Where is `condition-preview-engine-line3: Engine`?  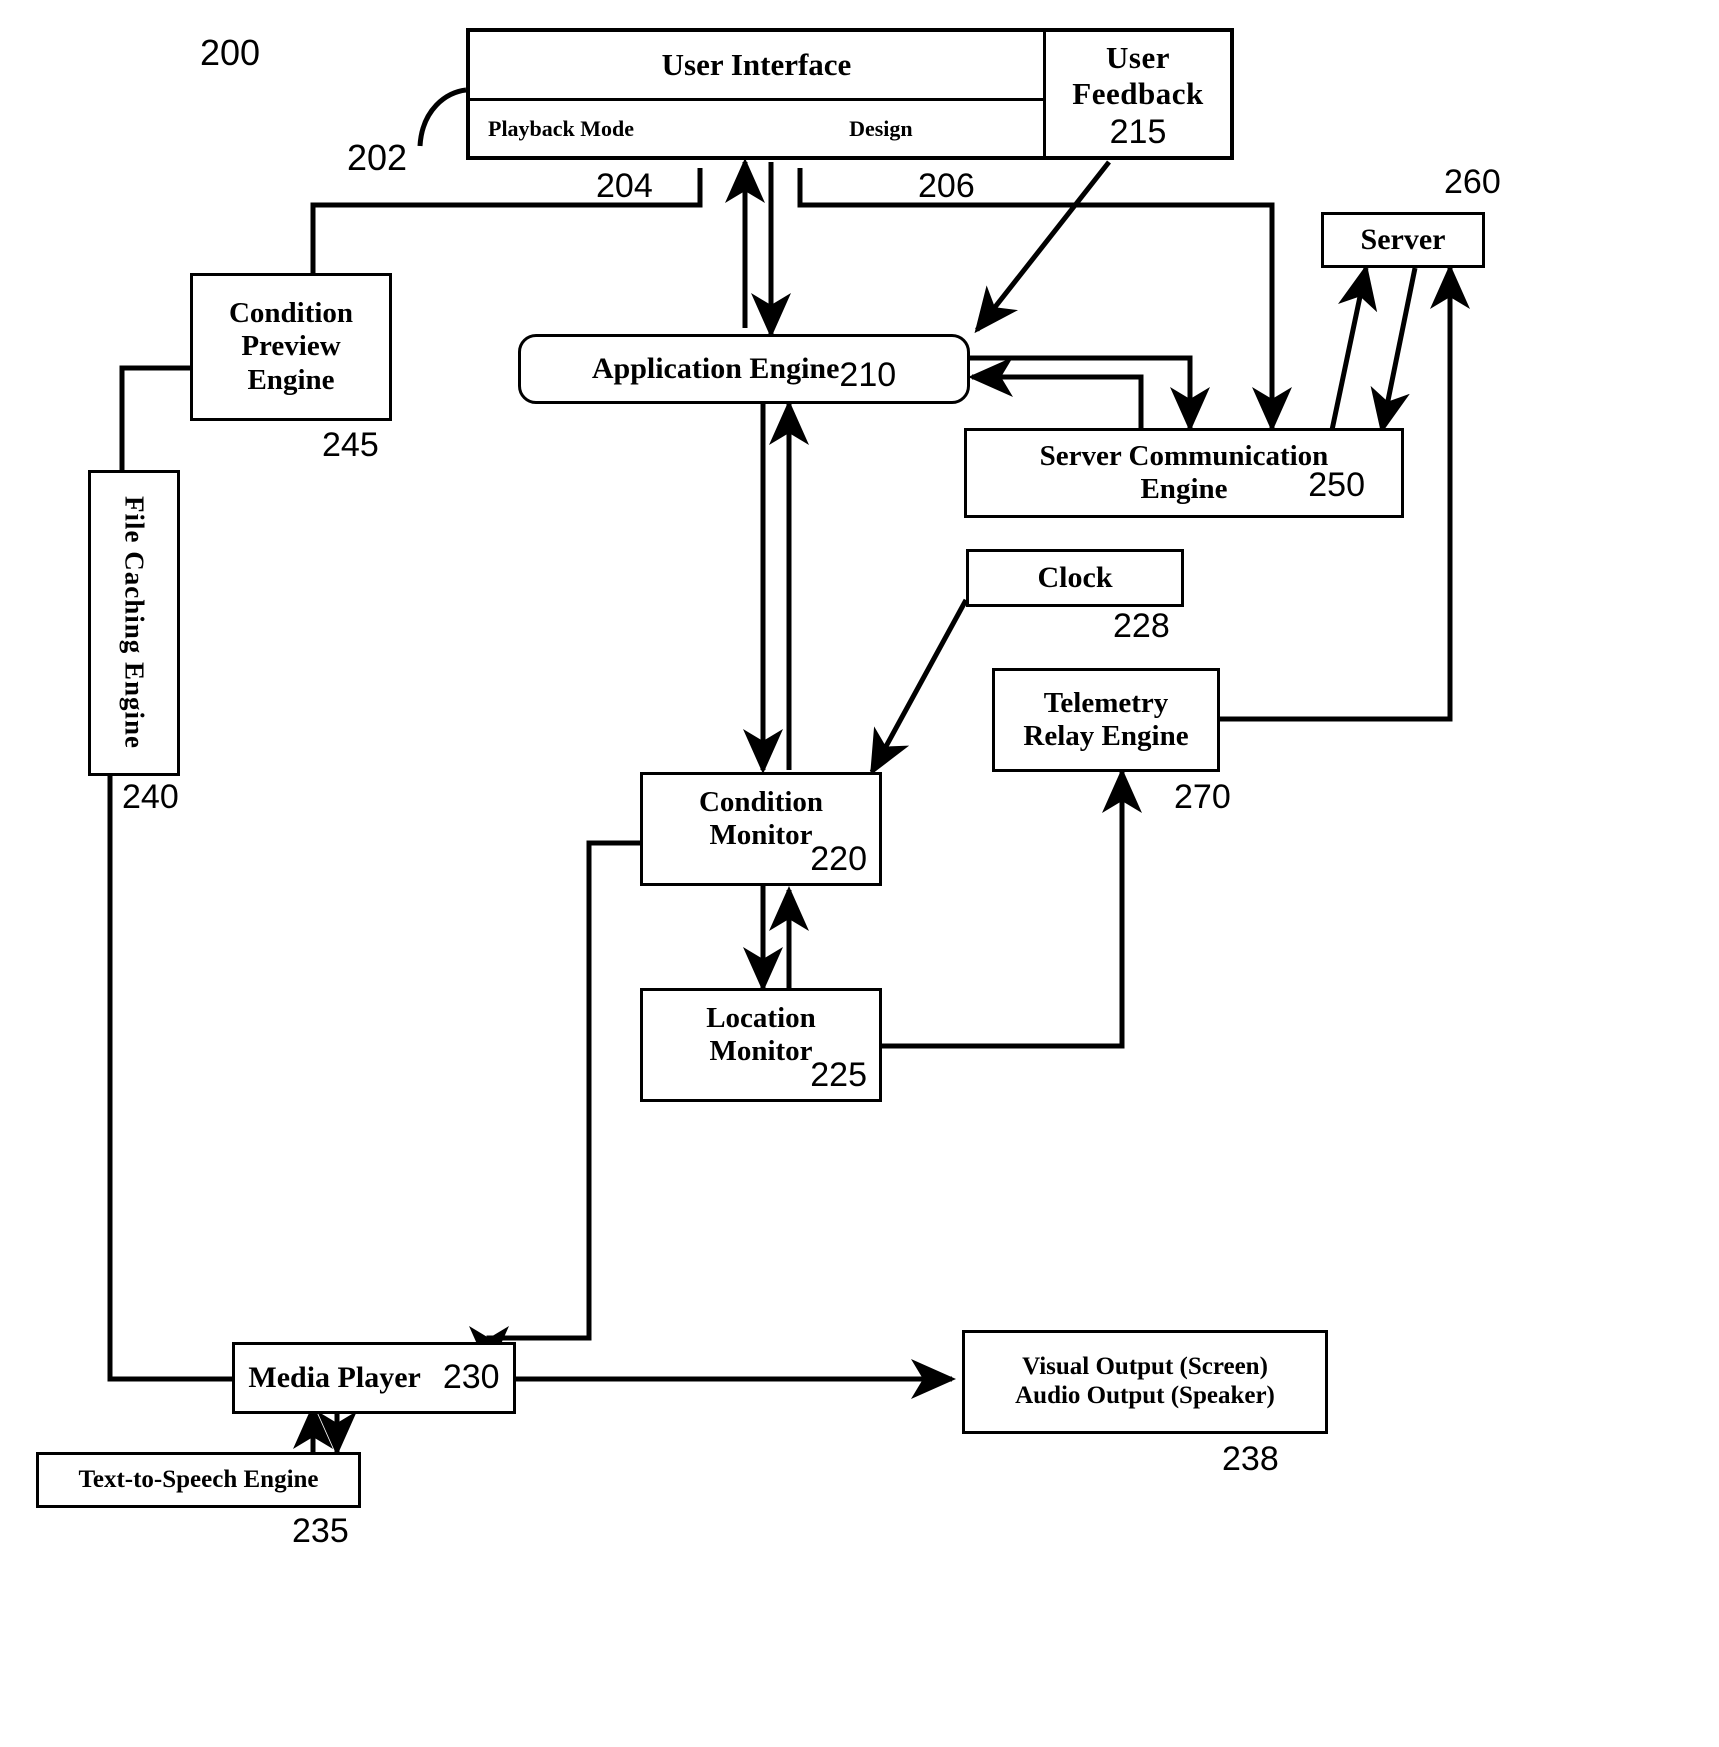 condition-preview-engine-line3: Engine is located at coordinates (291, 379).